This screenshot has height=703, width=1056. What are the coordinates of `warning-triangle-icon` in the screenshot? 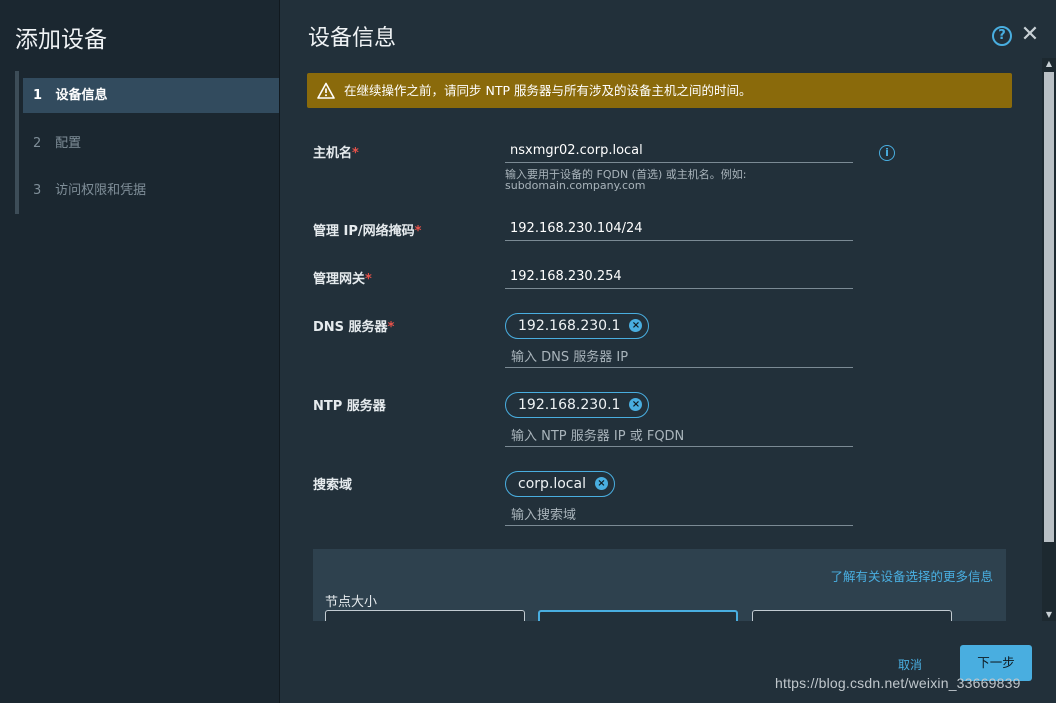 It's located at (326, 90).